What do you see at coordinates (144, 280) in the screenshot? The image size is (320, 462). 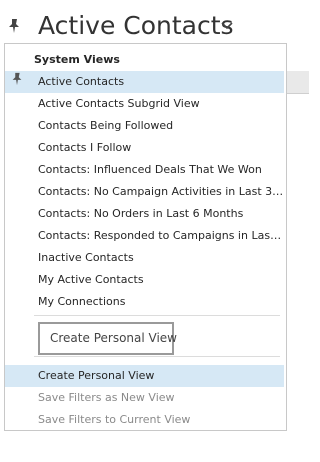 I see `view-item-my-active-contacts: My Active Contacts` at bounding box center [144, 280].